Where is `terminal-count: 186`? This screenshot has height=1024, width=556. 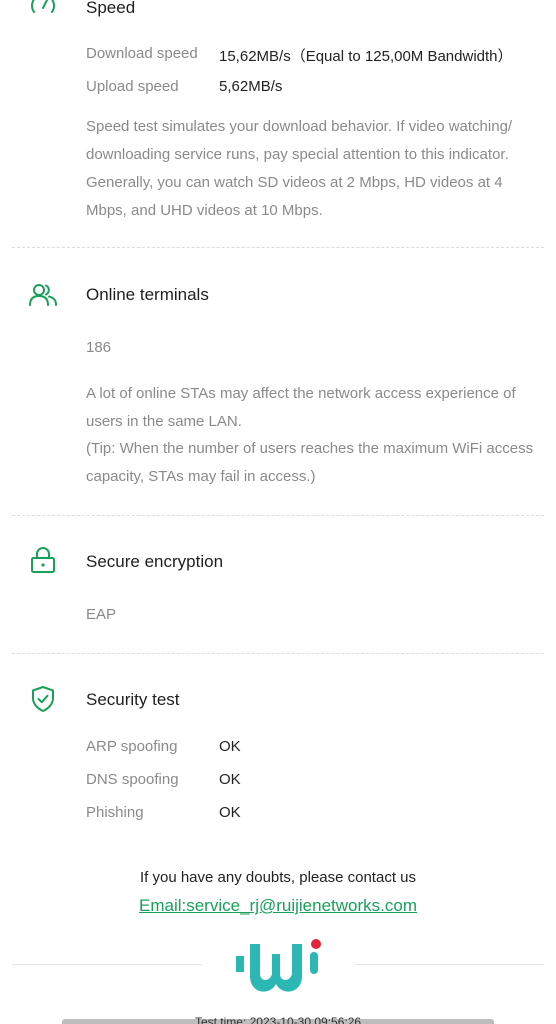 terminal-count: 186 is located at coordinates (99, 347).